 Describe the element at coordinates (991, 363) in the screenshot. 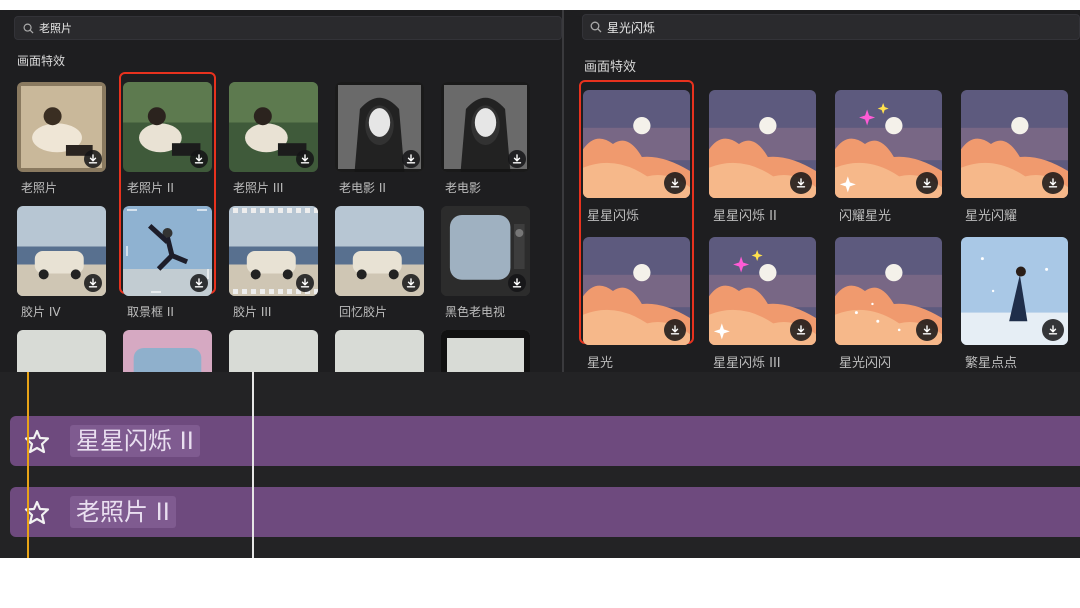

I see `effect-label: 繁星点点` at that location.